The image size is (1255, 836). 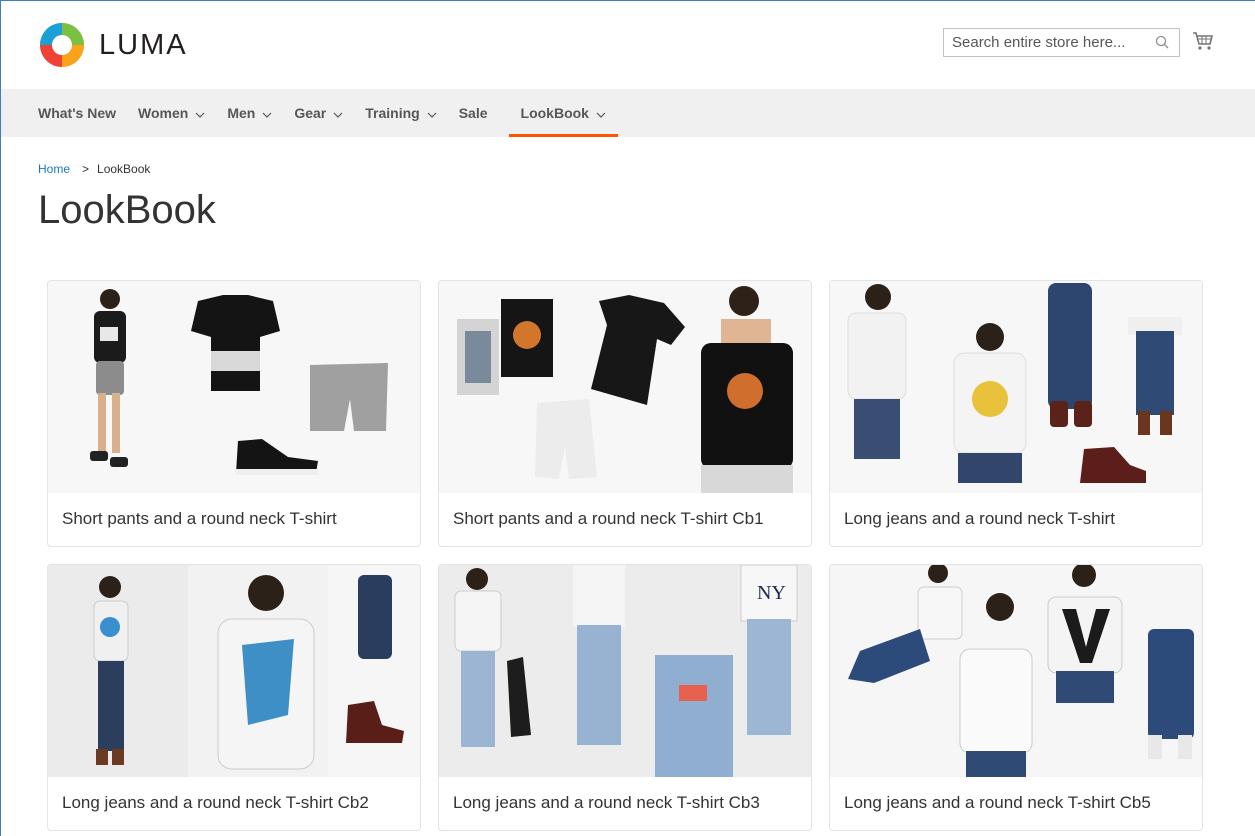 I want to click on lookbook-card: Long jeans and a round neck T-shirt, so click(x=1016, y=413).